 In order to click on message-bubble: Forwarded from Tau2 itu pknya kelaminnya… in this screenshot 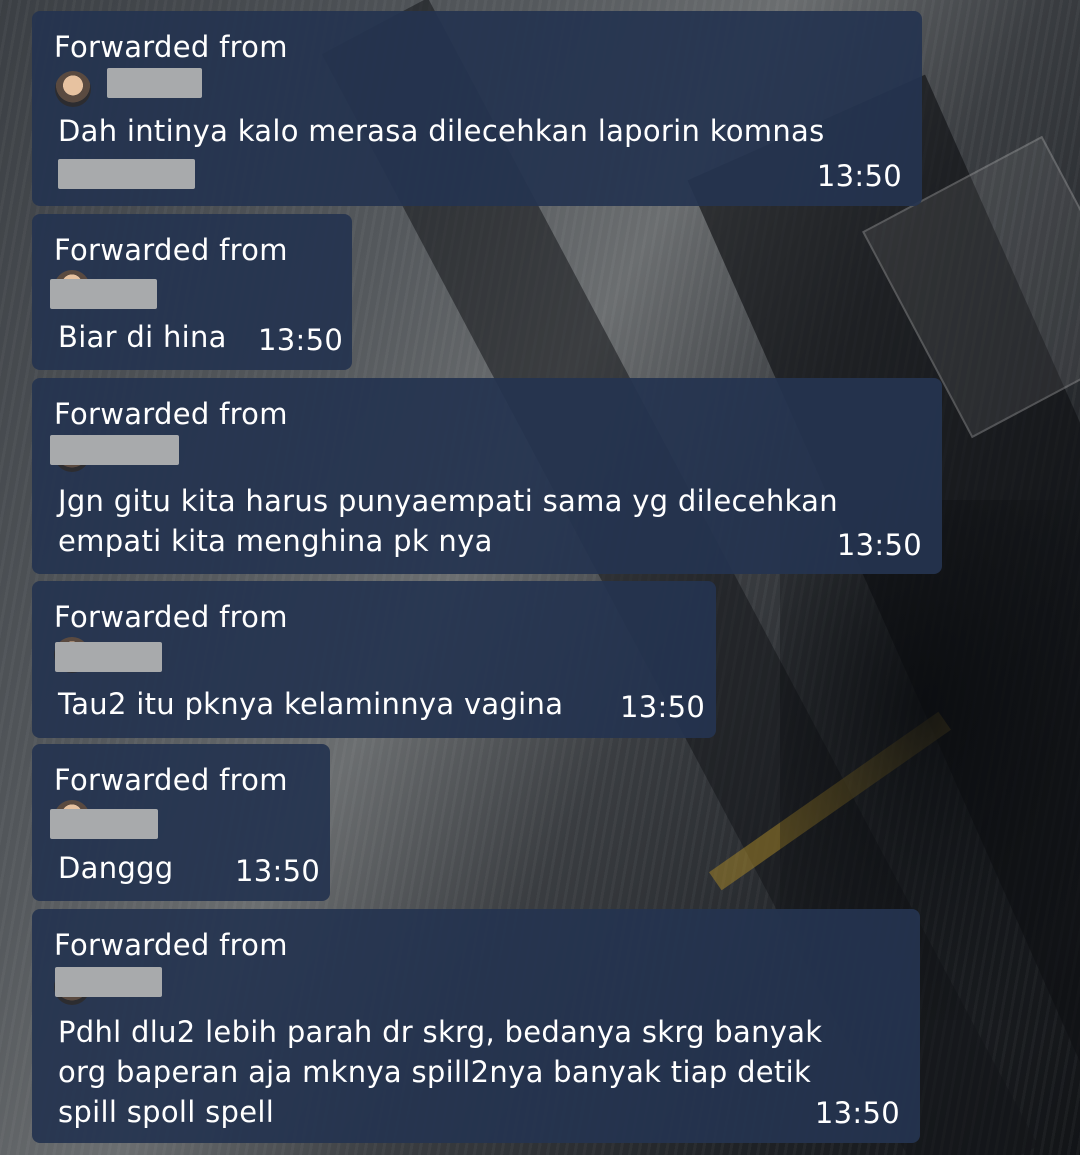, I will do `click(374, 659)`.